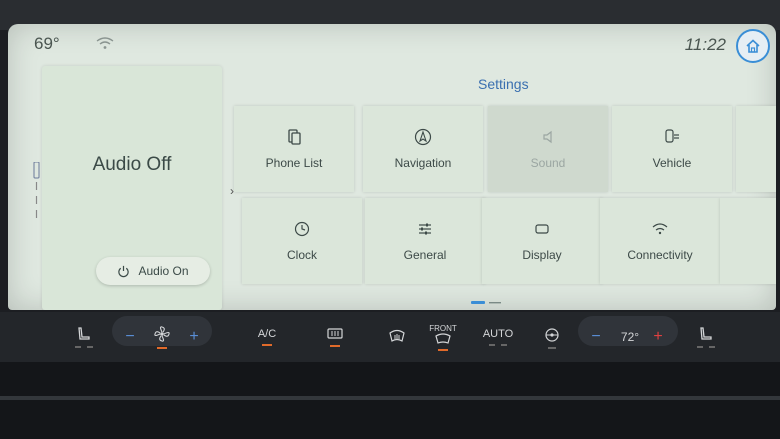  Describe the element at coordinates (392, 44) in the screenshot. I see `status-bar: 69° 11:22` at that location.